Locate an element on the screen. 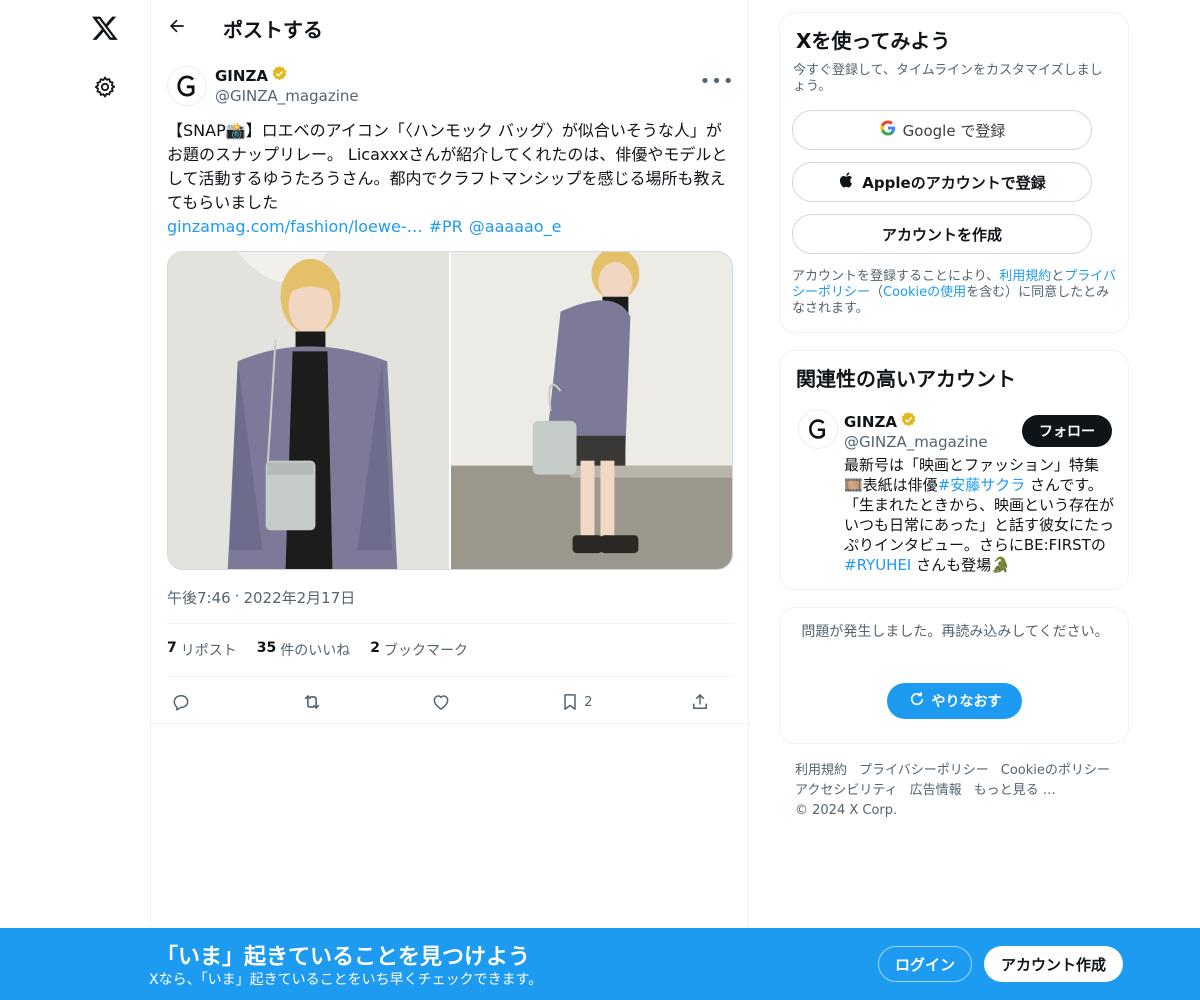 Image resolution: width=1200 pixels, height=1000 pixels. retry-button: やりなおす is located at coordinates (954, 701).